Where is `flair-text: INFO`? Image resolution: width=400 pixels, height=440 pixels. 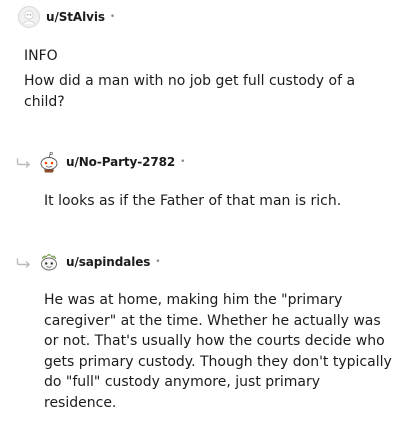
flair-text: INFO is located at coordinates (41, 56).